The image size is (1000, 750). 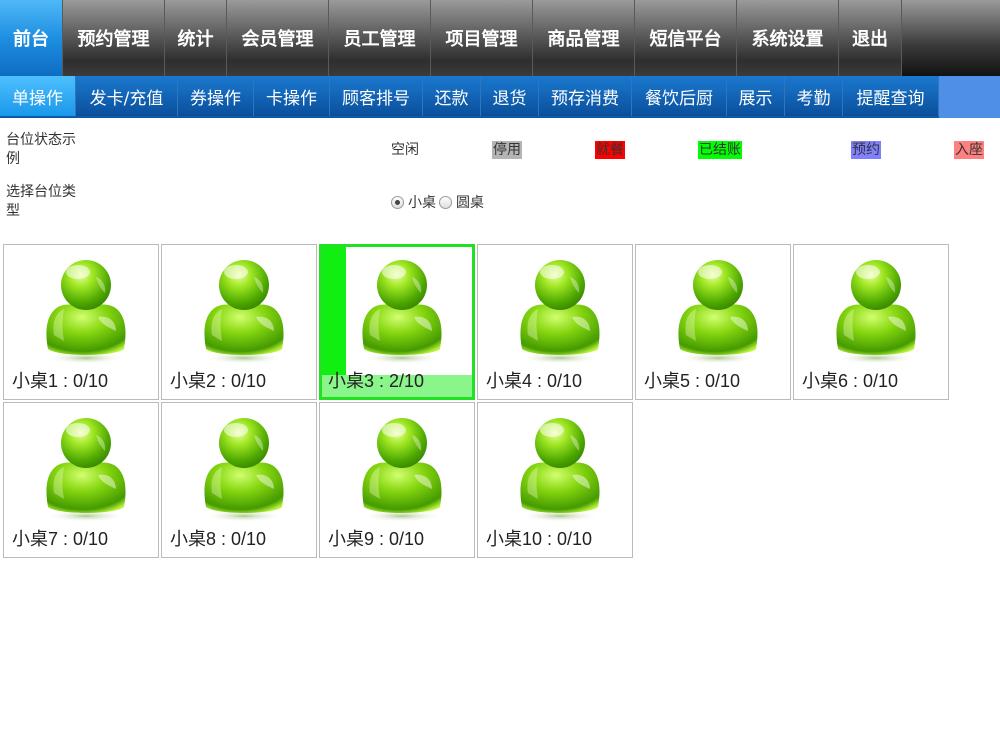 What do you see at coordinates (452, 96) in the screenshot?
I see `sub-nav-repayment: 还款` at bounding box center [452, 96].